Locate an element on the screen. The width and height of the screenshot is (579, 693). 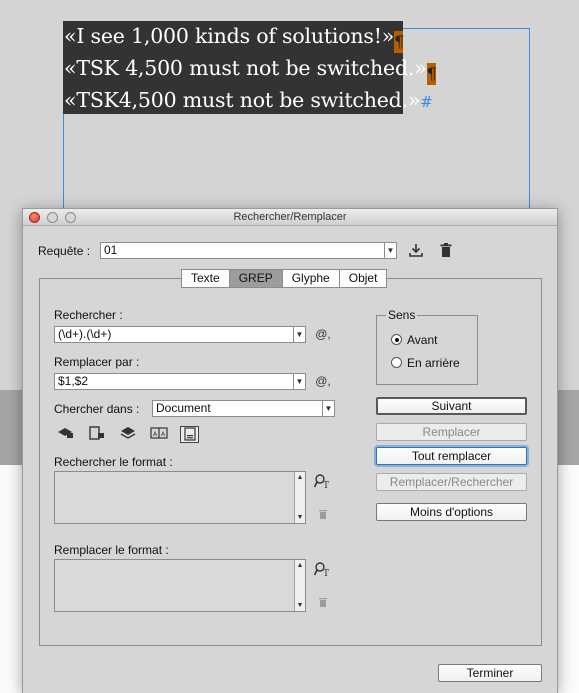
replace-label: Remplacer par : is located at coordinates (97, 362).